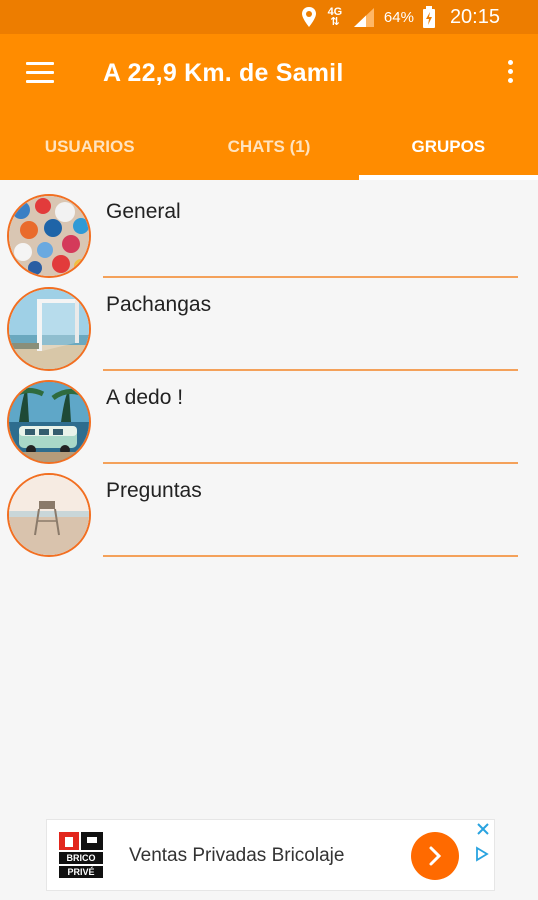  I want to click on beach-goal-image, so click(49, 329).